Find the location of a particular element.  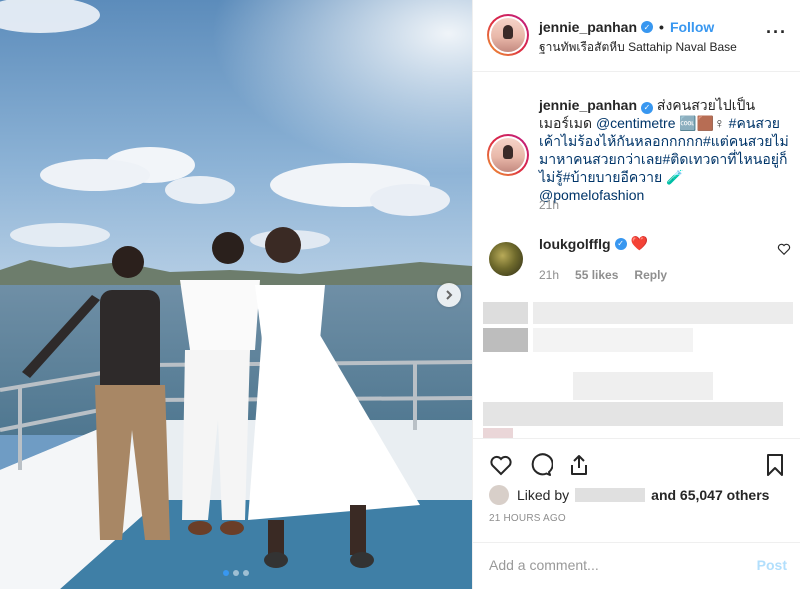

comment-meta: 21h 55 likes Reply is located at coordinates (603, 275).